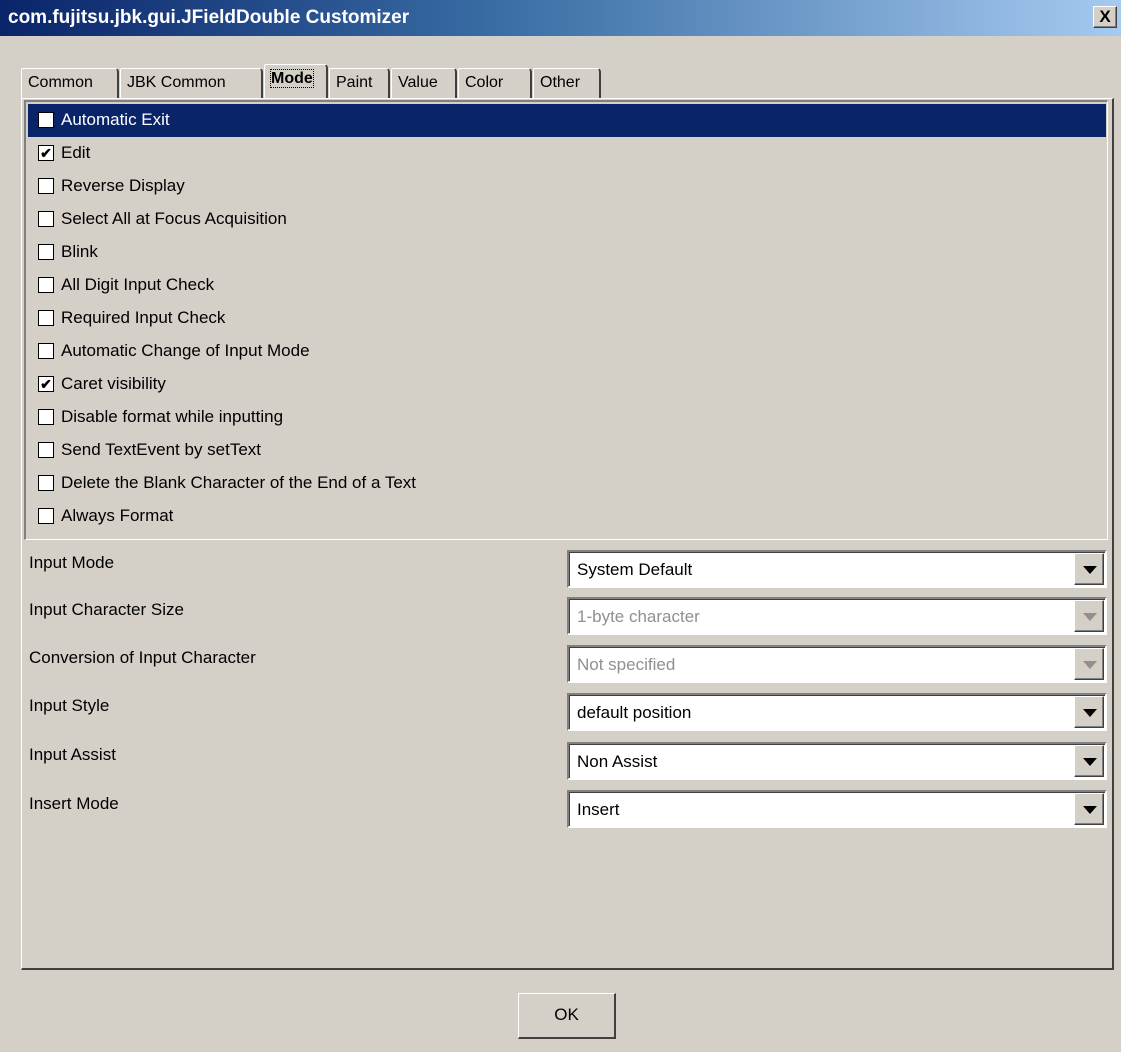 The width and height of the screenshot is (1121, 1052). What do you see at coordinates (113, 383) in the screenshot?
I see `option-label: Caret visibility` at bounding box center [113, 383].